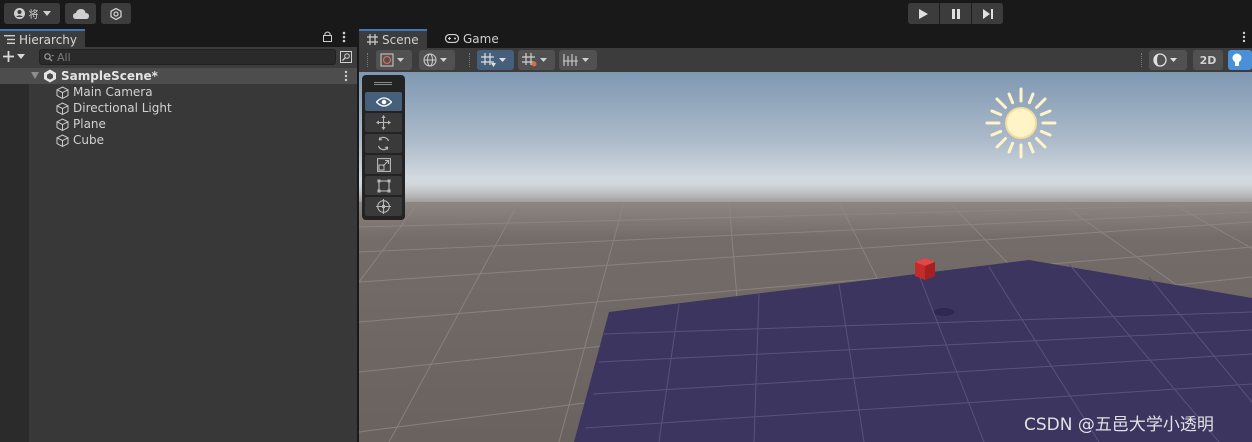 Image resolution: width=1252 pixels, height=442 pixels. I want to click on collab-button, so click(116, 13).